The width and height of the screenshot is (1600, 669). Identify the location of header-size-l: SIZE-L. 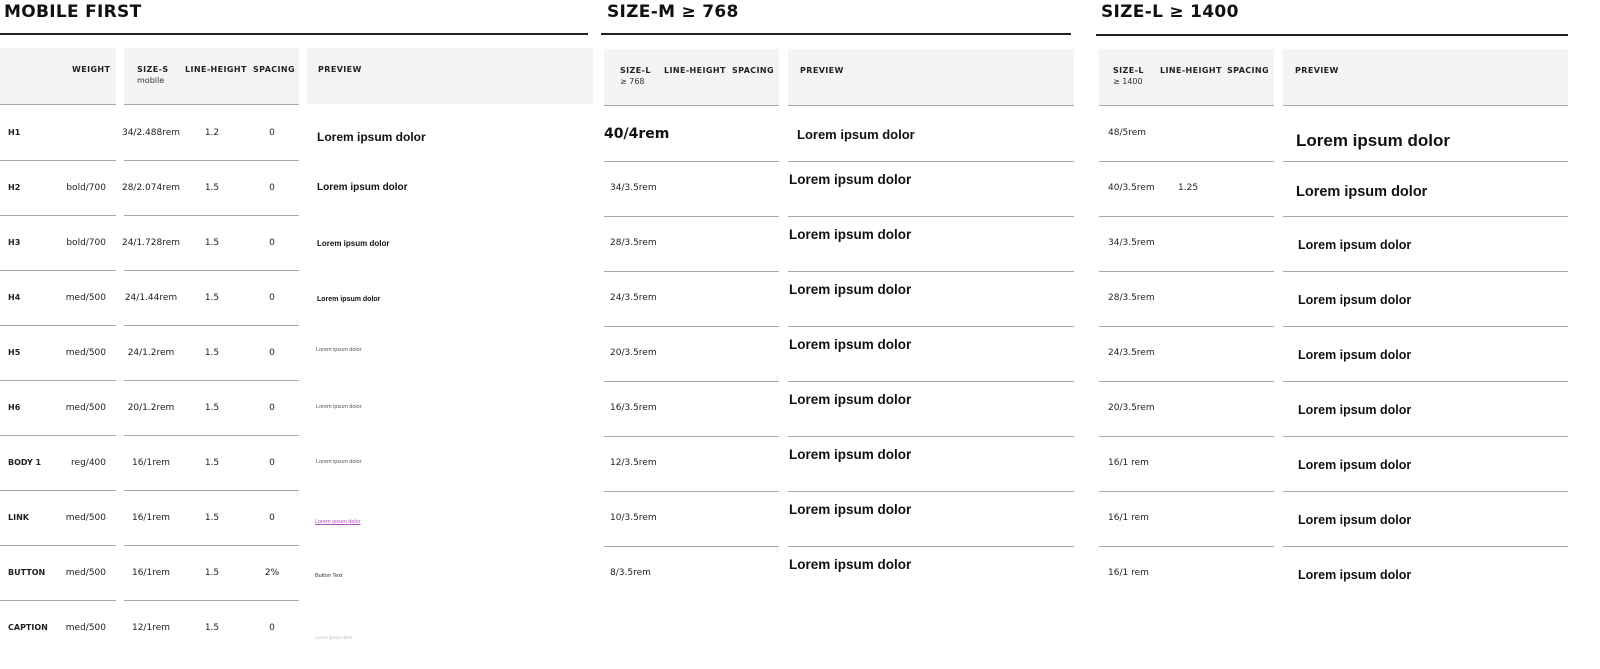
(1128, 70).